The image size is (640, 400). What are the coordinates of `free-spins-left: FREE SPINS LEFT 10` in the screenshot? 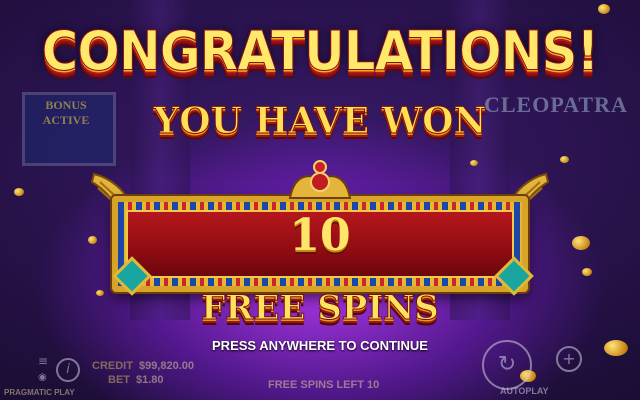 It's located at (324, 385).